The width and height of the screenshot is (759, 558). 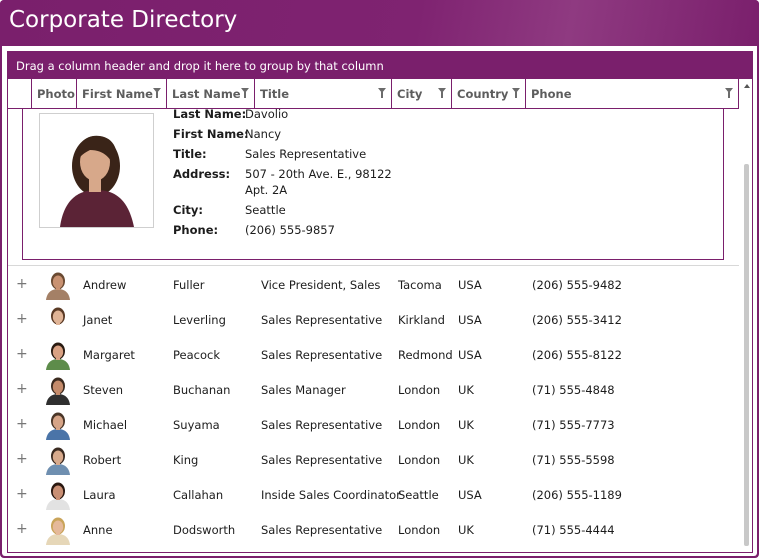 I want to click on cell-phone: (71) 555-4444, so click(x=573, y=530).